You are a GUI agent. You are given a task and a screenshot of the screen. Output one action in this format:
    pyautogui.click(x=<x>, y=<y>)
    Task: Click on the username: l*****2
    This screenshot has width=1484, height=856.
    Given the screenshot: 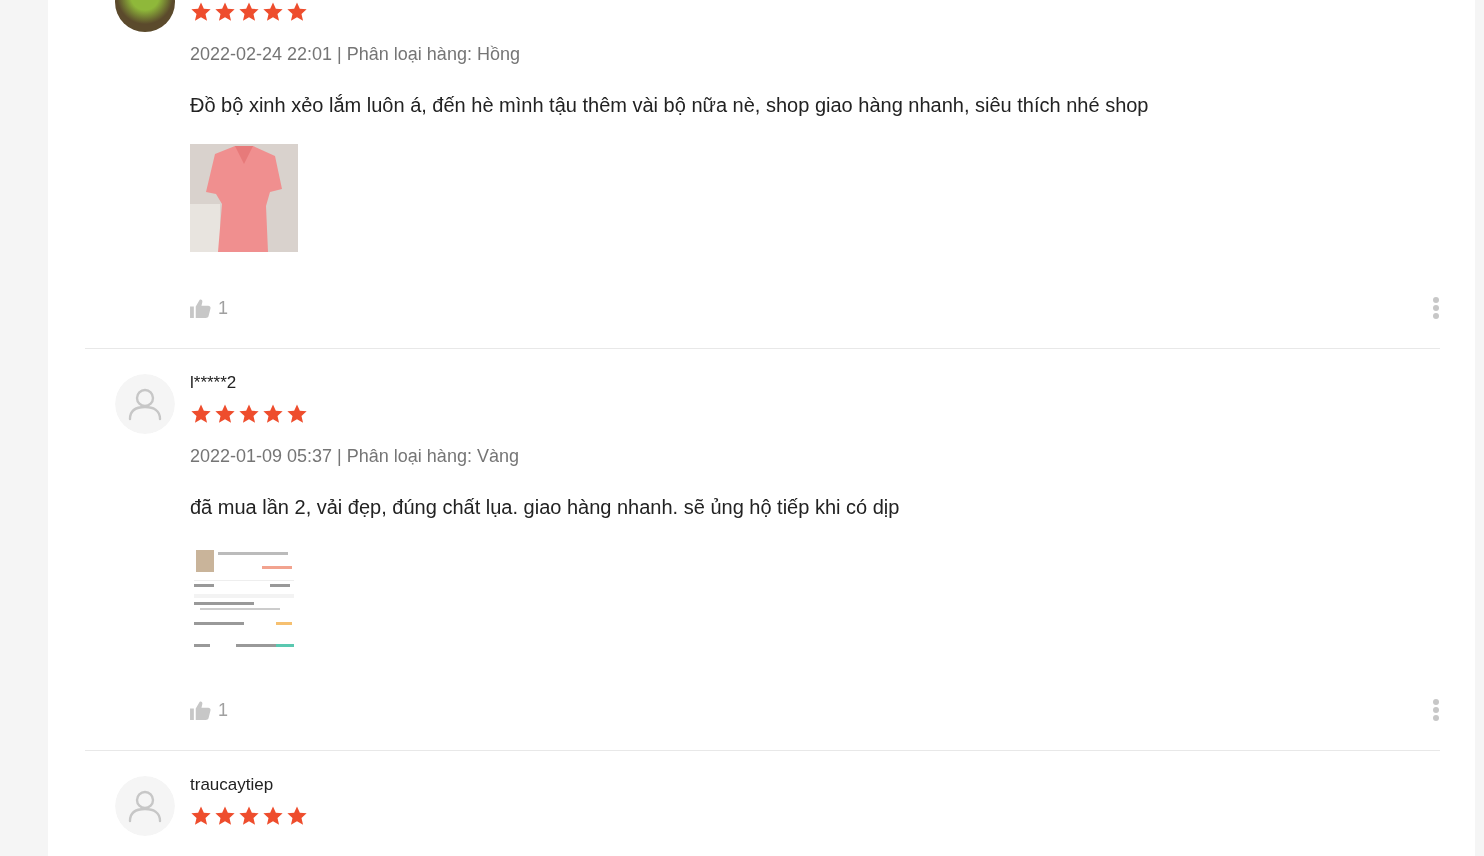 What is the action you would take?
    pyautogui.click(x=214, y=383)
    